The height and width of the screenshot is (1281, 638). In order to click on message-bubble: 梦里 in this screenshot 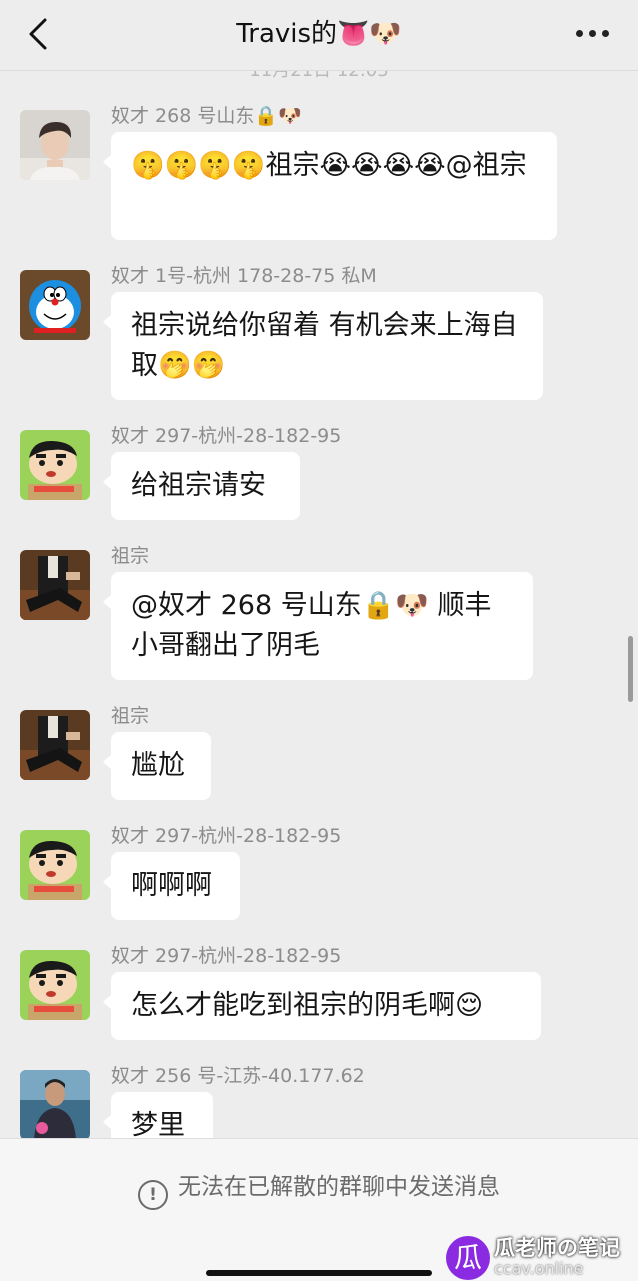, I will do `click(158, 1115)`.